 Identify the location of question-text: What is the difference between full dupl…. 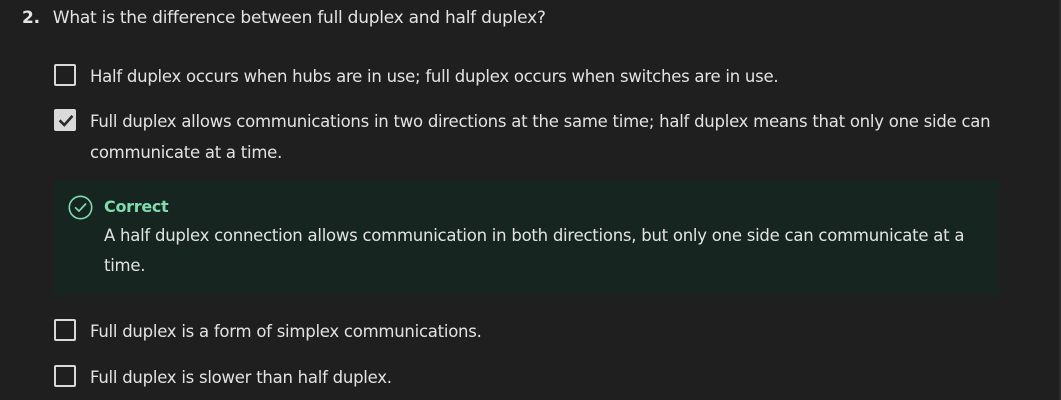
(299, 18).